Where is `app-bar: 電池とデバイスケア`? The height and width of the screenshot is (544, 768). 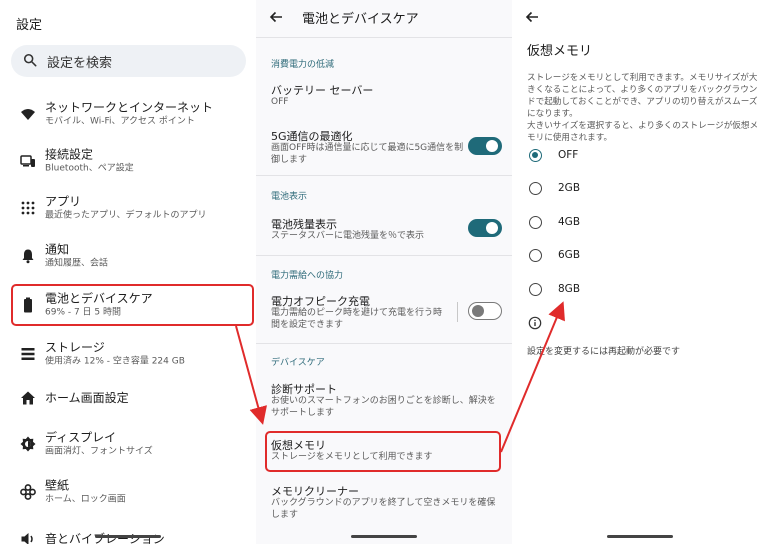 app-bar: 電池とデバイスケア is located at coordinates (384, 17).